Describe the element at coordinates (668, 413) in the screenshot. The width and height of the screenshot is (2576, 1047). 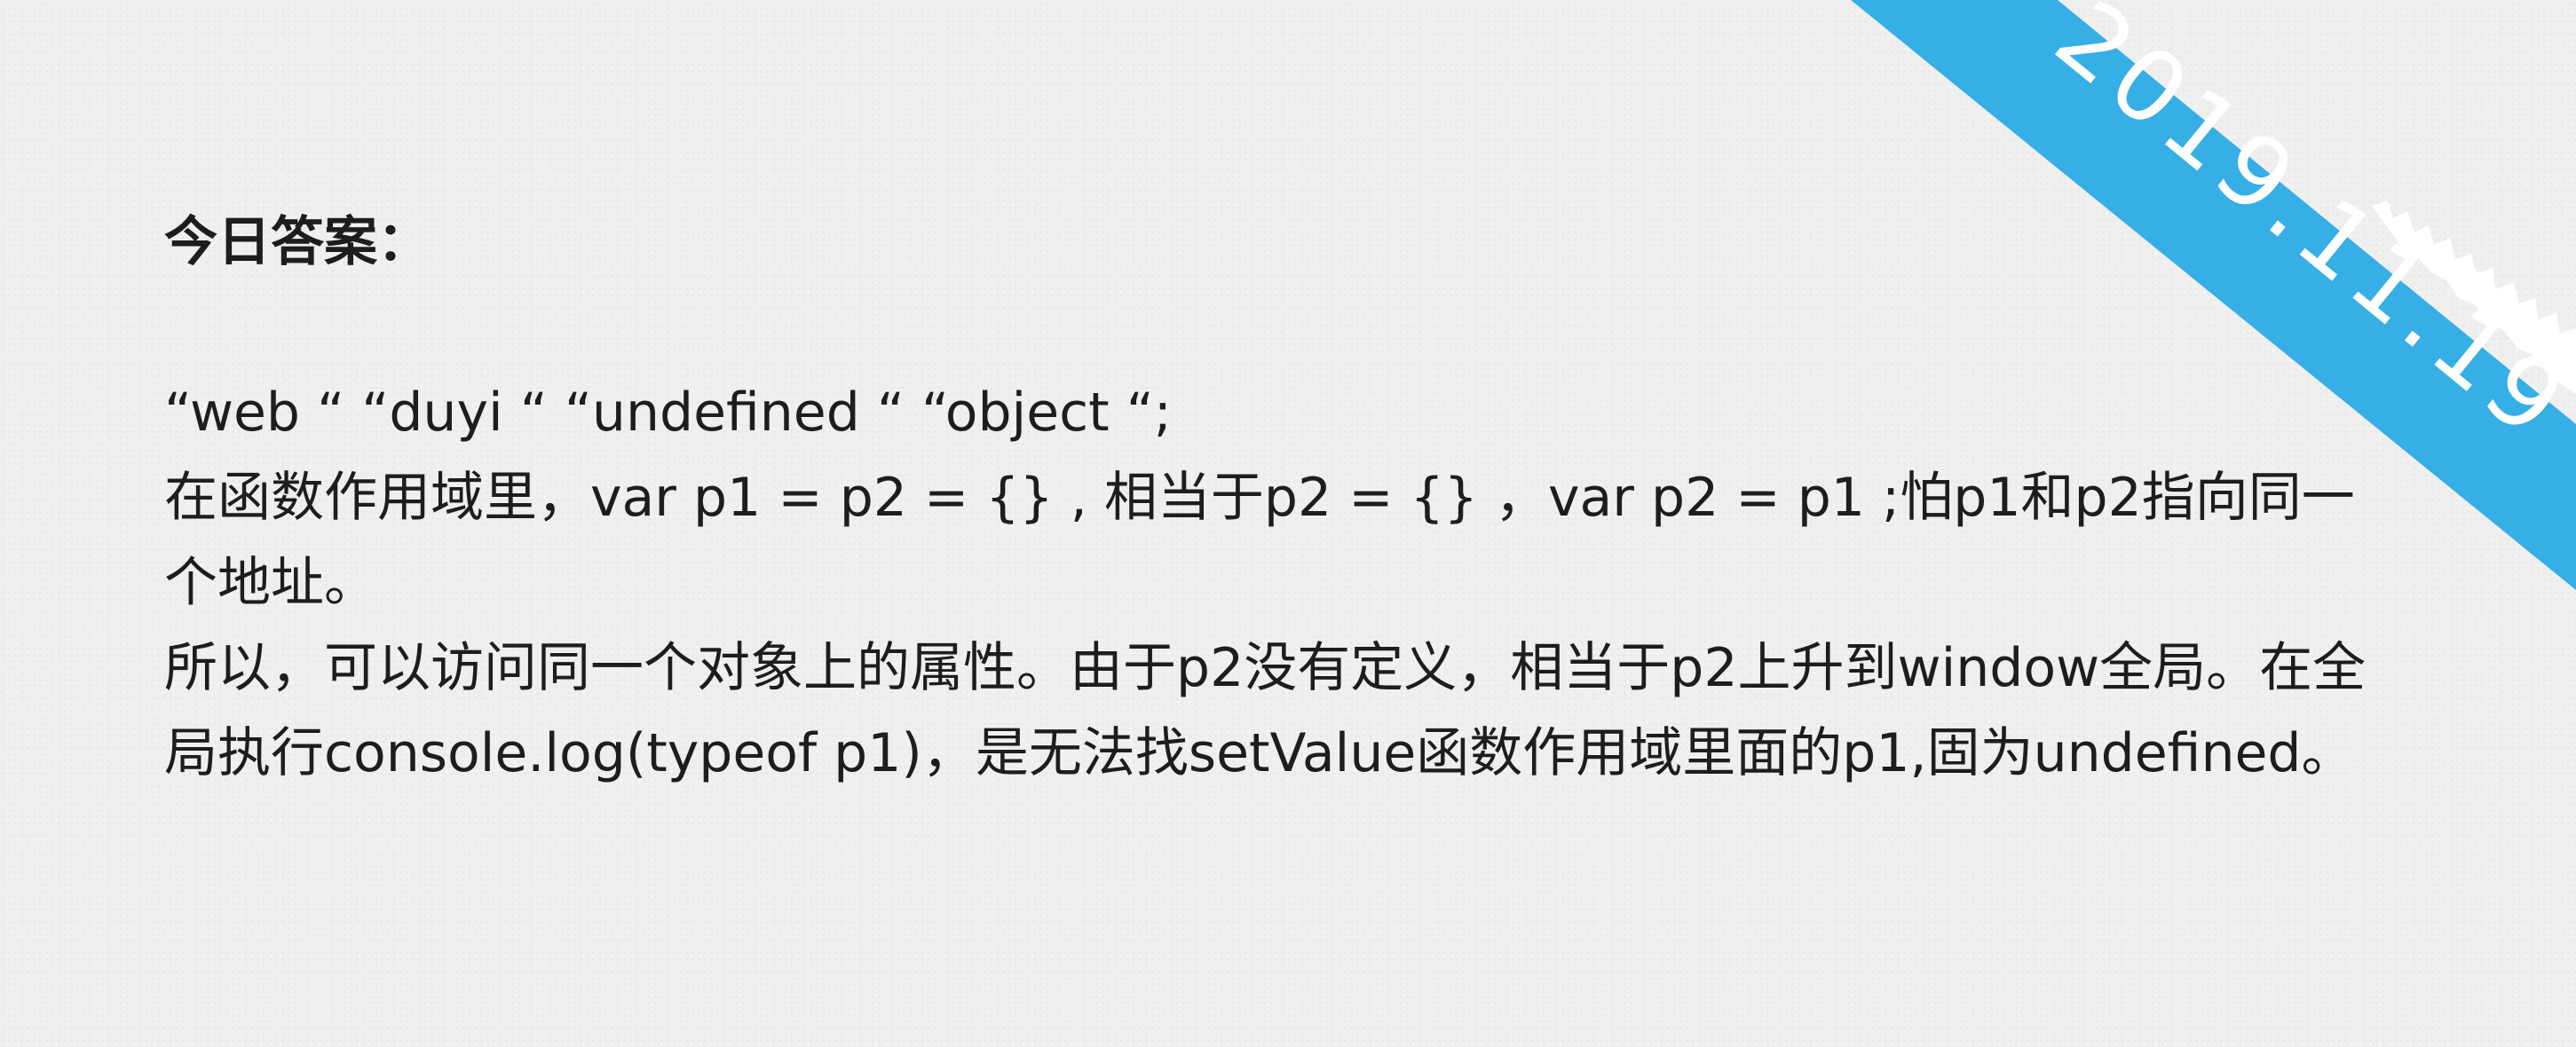
I see `answer-line-values: “web “ “duyi “ “undefined “ “object “;` at that location.